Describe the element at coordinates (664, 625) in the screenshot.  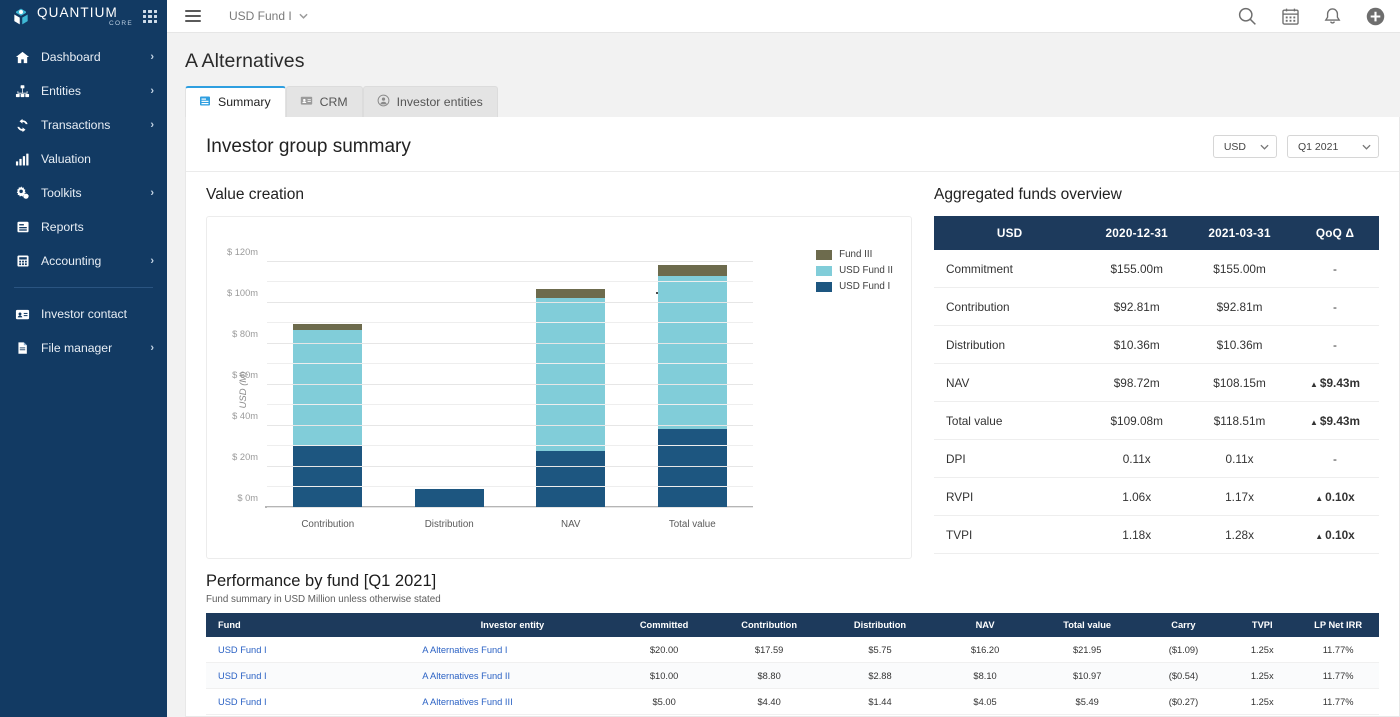
I see `perf-col-header: Committed` at that location.